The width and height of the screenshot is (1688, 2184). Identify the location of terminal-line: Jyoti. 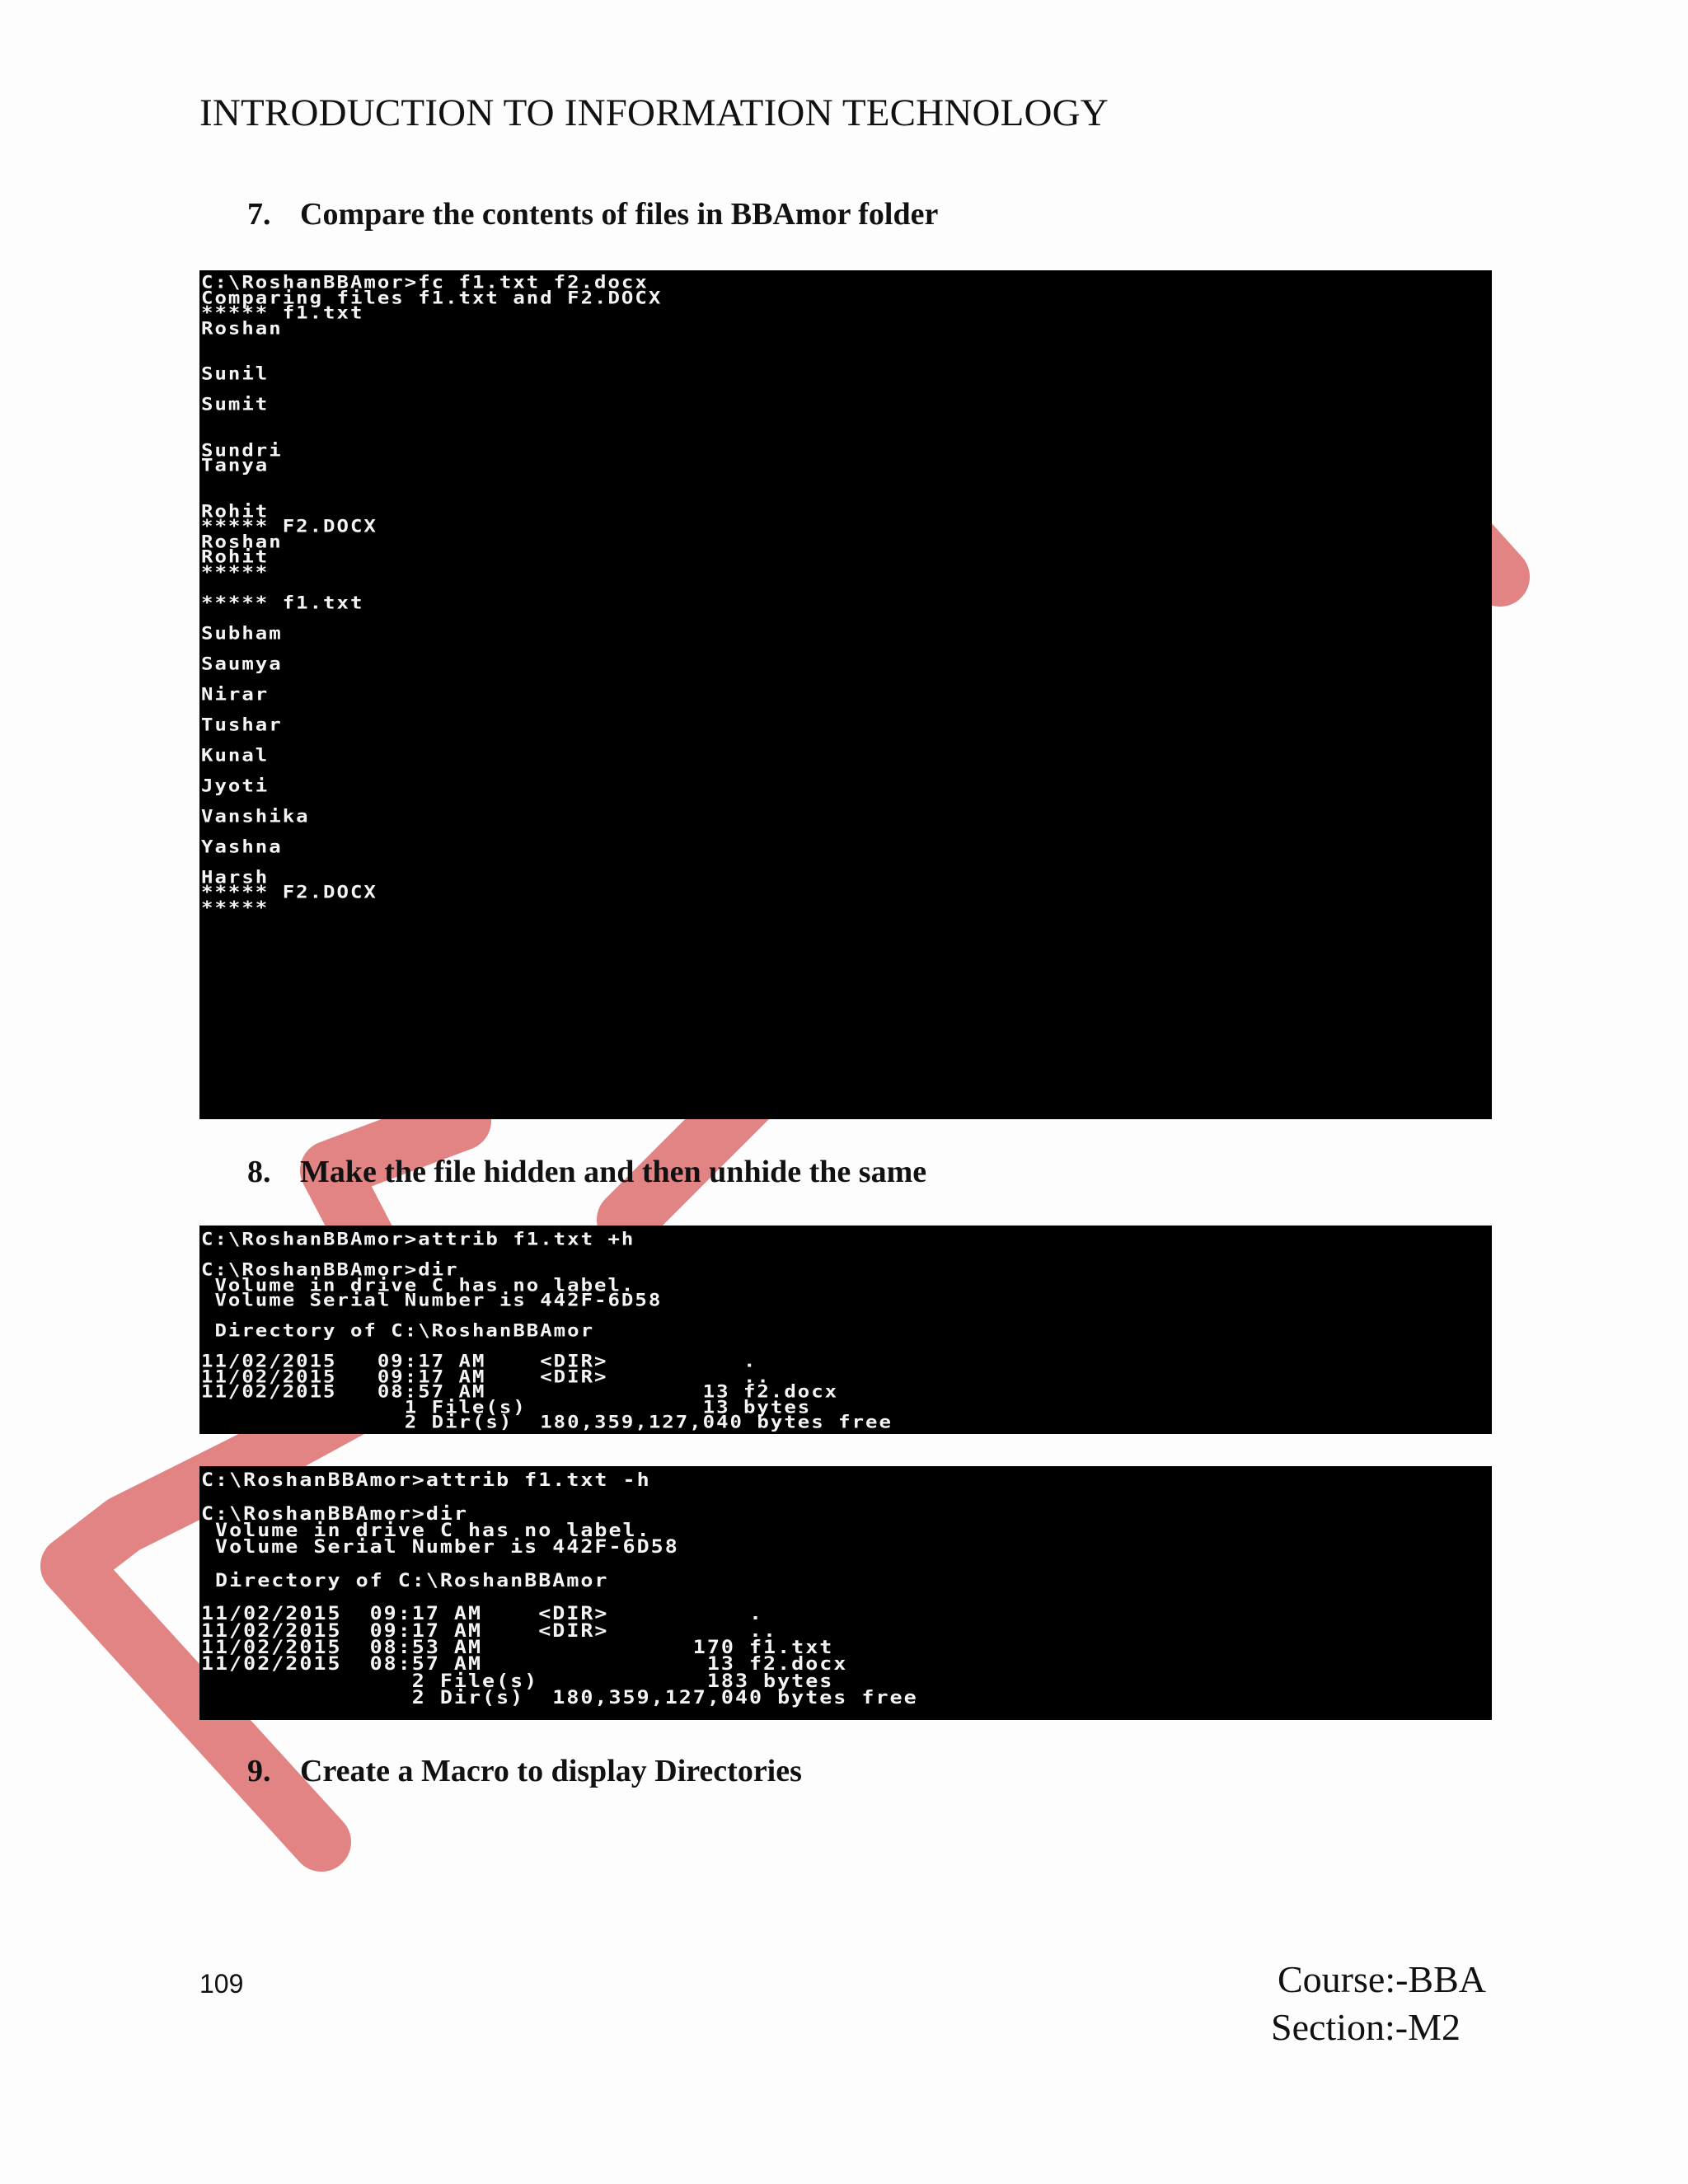
(236, 785).